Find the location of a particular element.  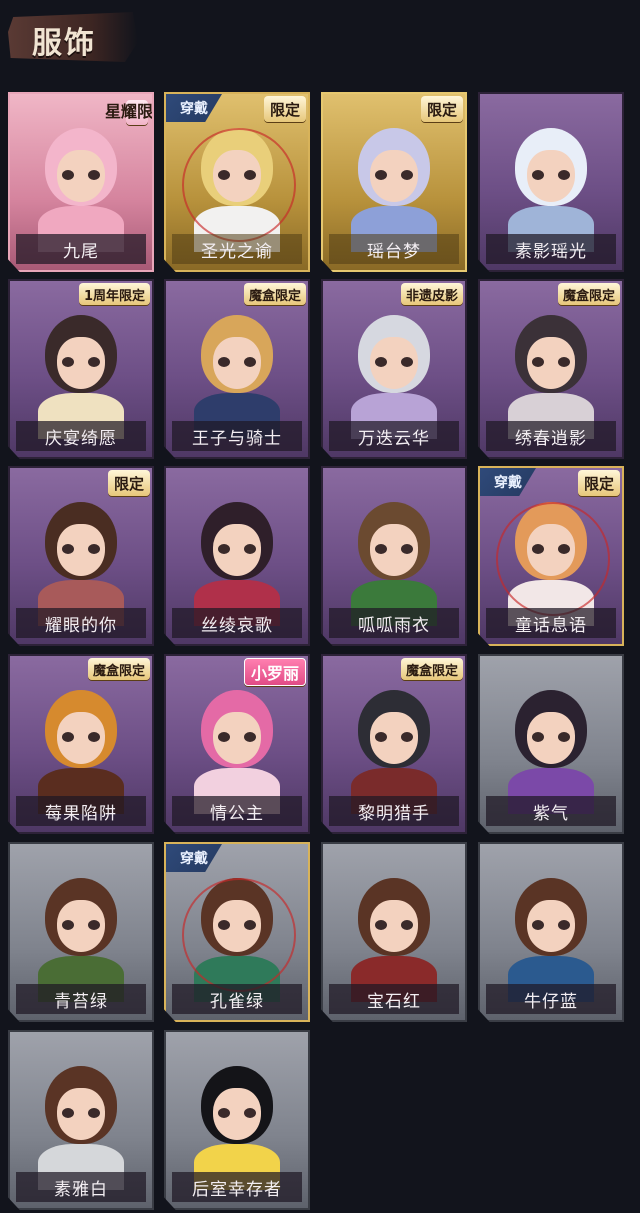

card-name-bar: 丝绫哀歌 is located at coordinates (237, 623).